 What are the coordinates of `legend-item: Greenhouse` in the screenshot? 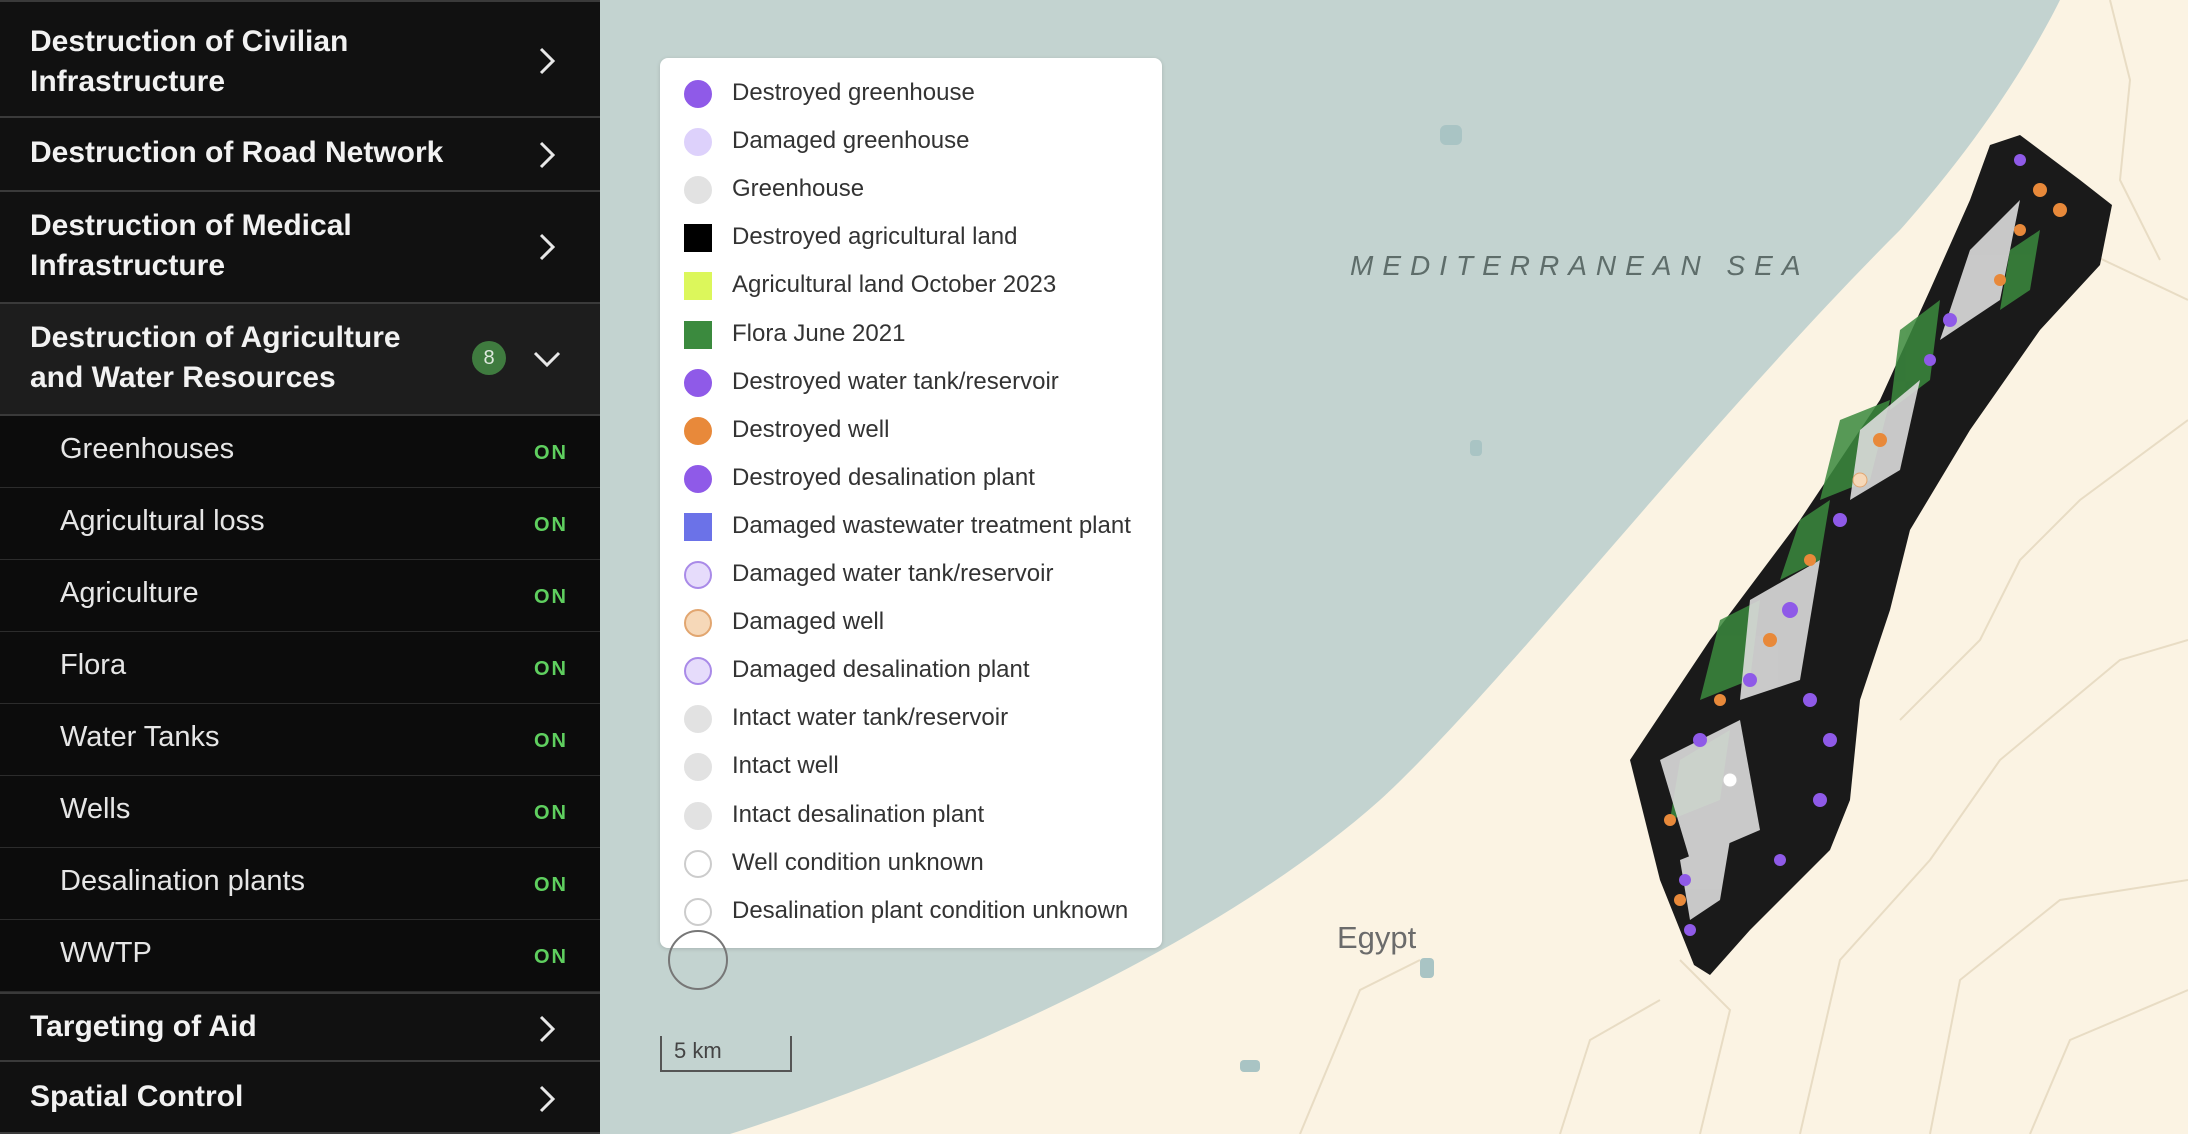 It's located at (910, 189).